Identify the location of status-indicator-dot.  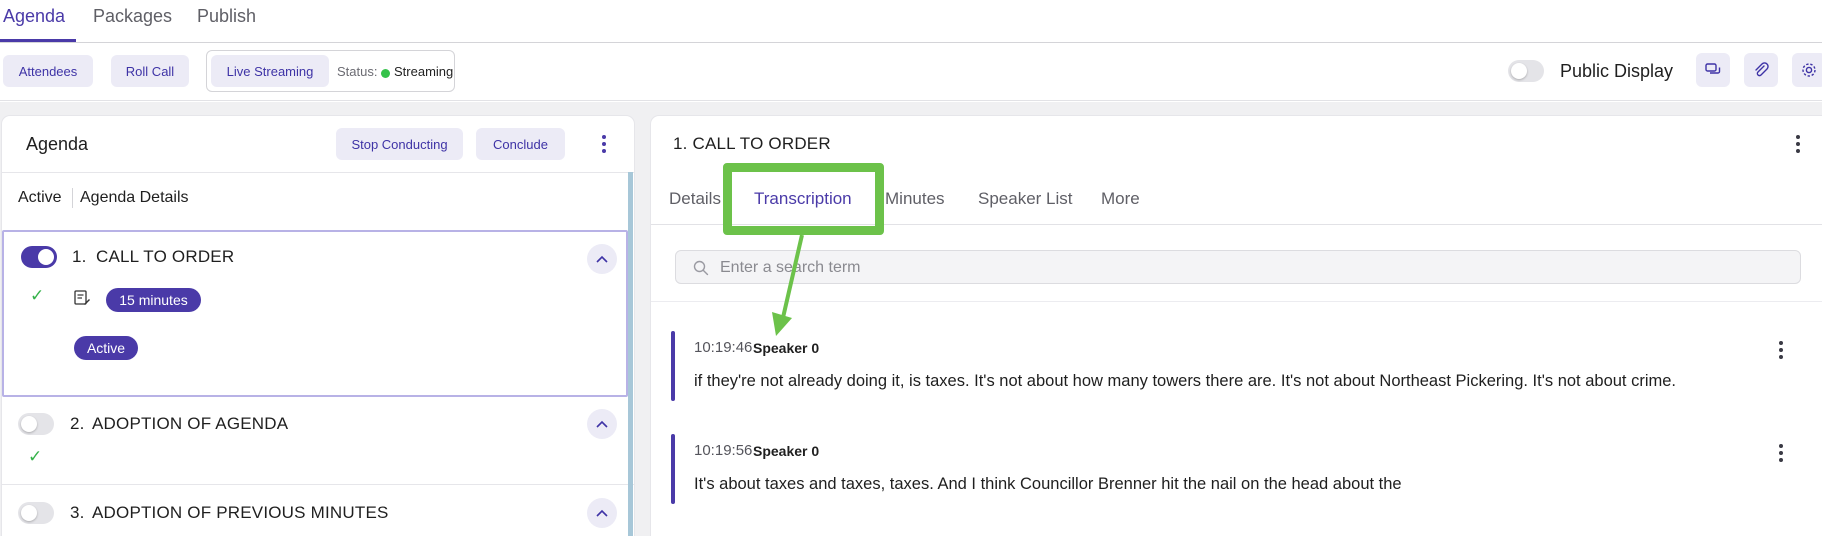
(385, 73).